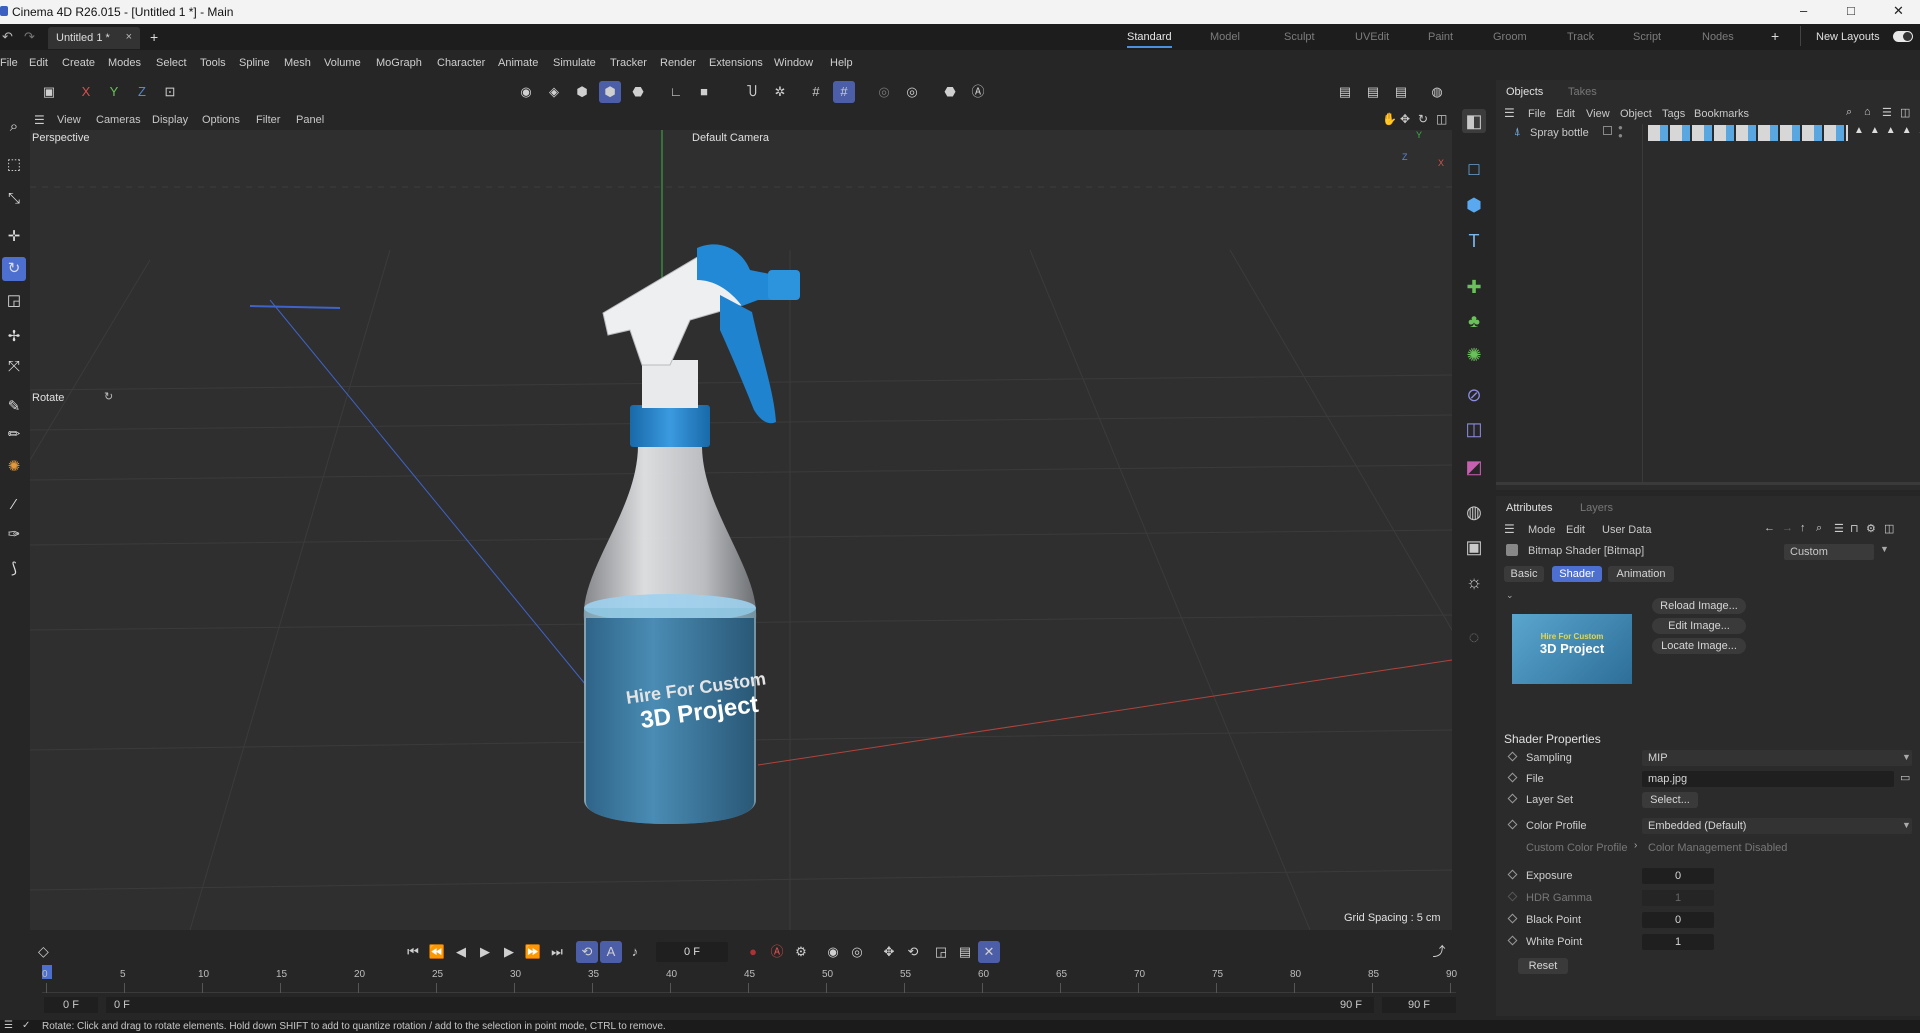 This screenshot has width=1920, height=1033. I want to click on tag-icon: ◌, so click(1474, 637).